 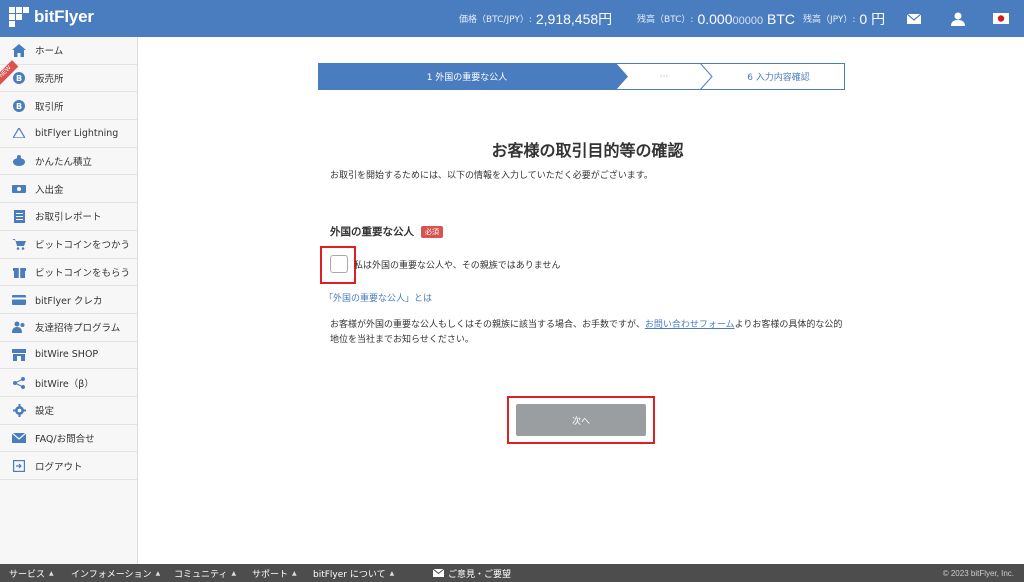 What do you see at coordinates (68, 51) in the screenshot?
I see `sidebar-item-home: ホーム` at bounding box center [68, 51].